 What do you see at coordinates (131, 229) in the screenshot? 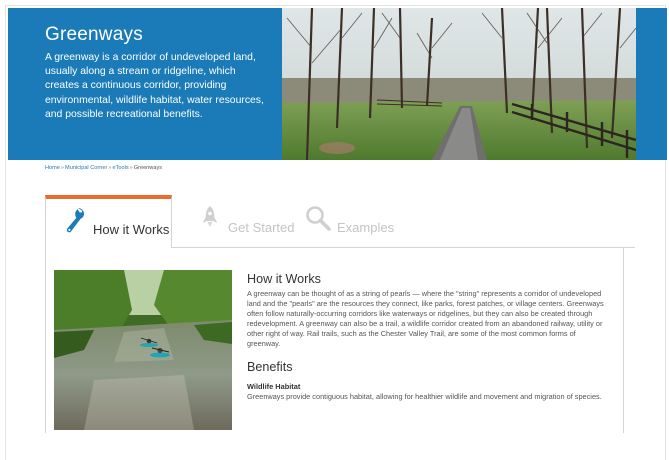
I see `tab-how-it-works-label: How it Works` at bounding box center [131, 229].